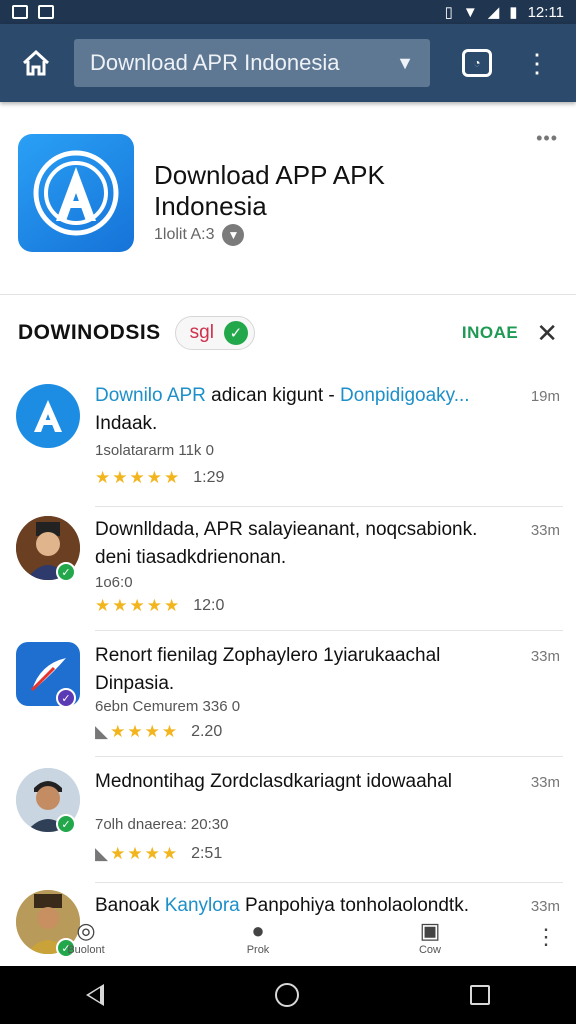 Image resolution: width=576 pixels, height=1024 pixels. What do you see at coordinates (184, 234) in the screenshot?
I see `app-meta-text: 1lolit A:3` at bounding box center [184, 234].